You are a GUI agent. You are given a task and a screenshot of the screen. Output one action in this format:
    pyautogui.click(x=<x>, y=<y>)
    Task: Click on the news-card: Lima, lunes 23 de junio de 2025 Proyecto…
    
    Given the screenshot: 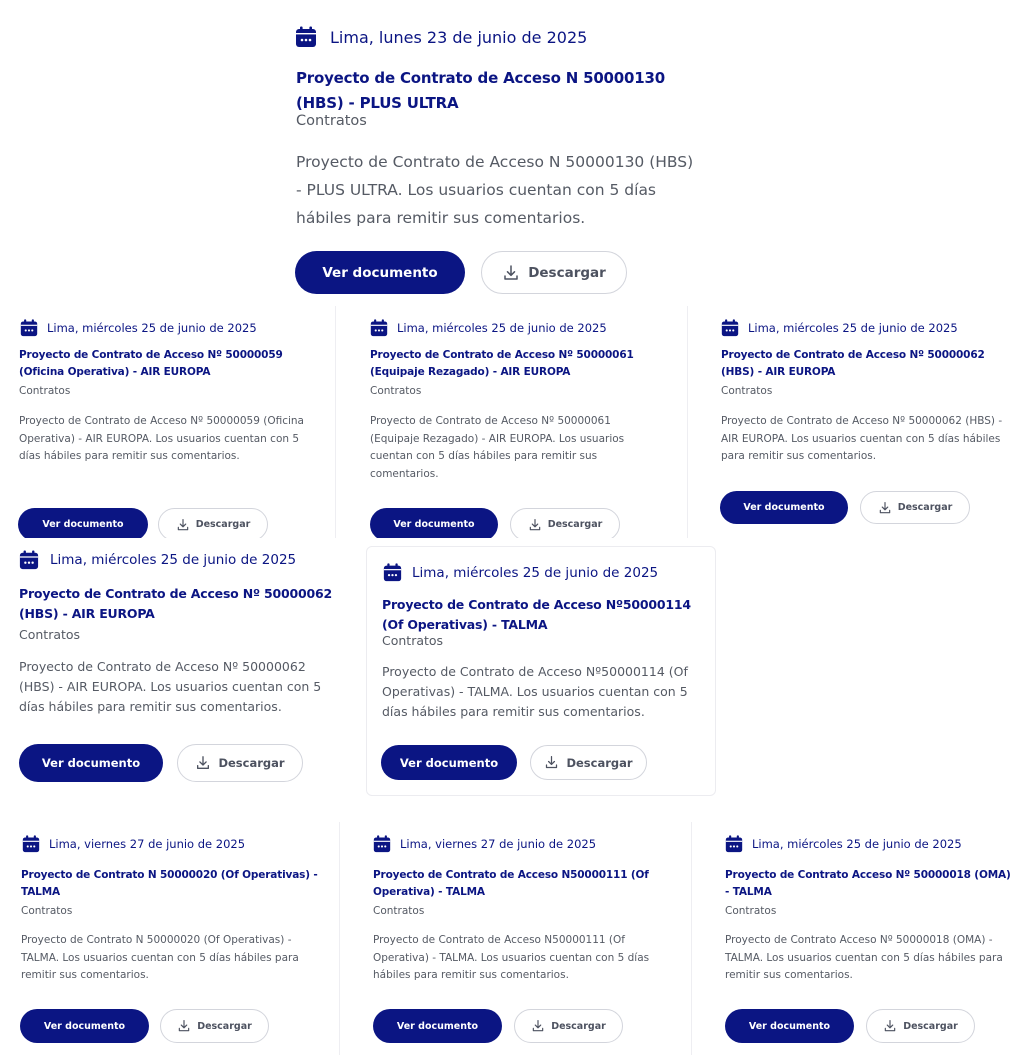 What is the action you would take?
    pyautogui.click(x=496, y=156)
    